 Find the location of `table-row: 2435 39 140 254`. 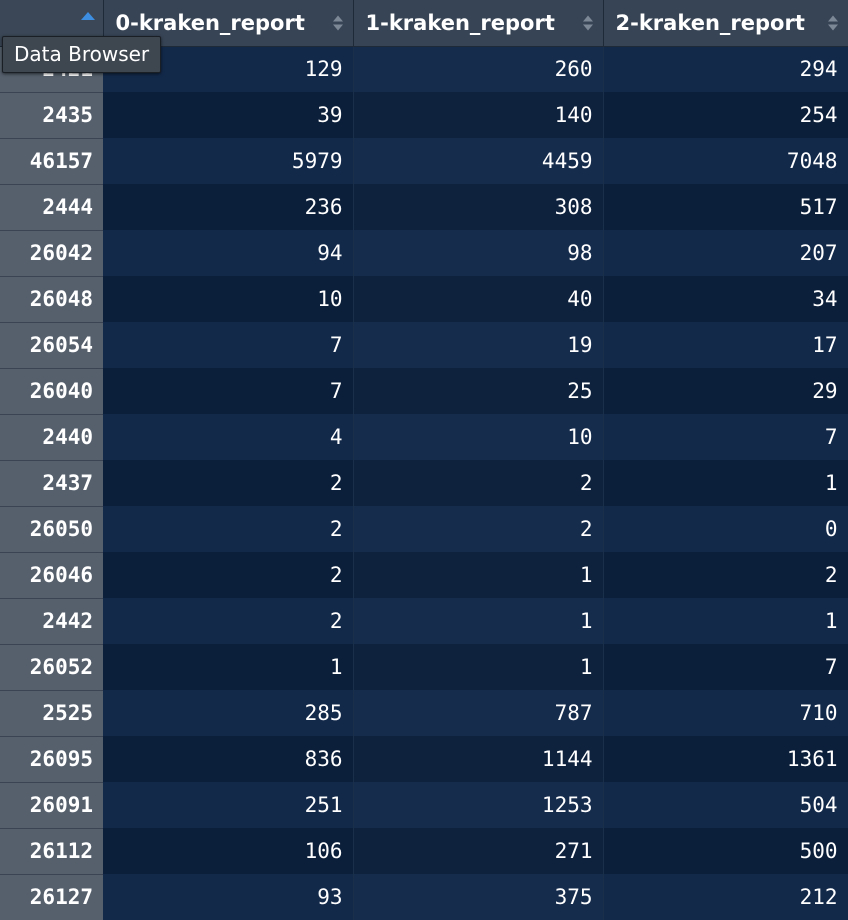

table-row: 2435 39 140 254 is located at coordinates (424, 115).